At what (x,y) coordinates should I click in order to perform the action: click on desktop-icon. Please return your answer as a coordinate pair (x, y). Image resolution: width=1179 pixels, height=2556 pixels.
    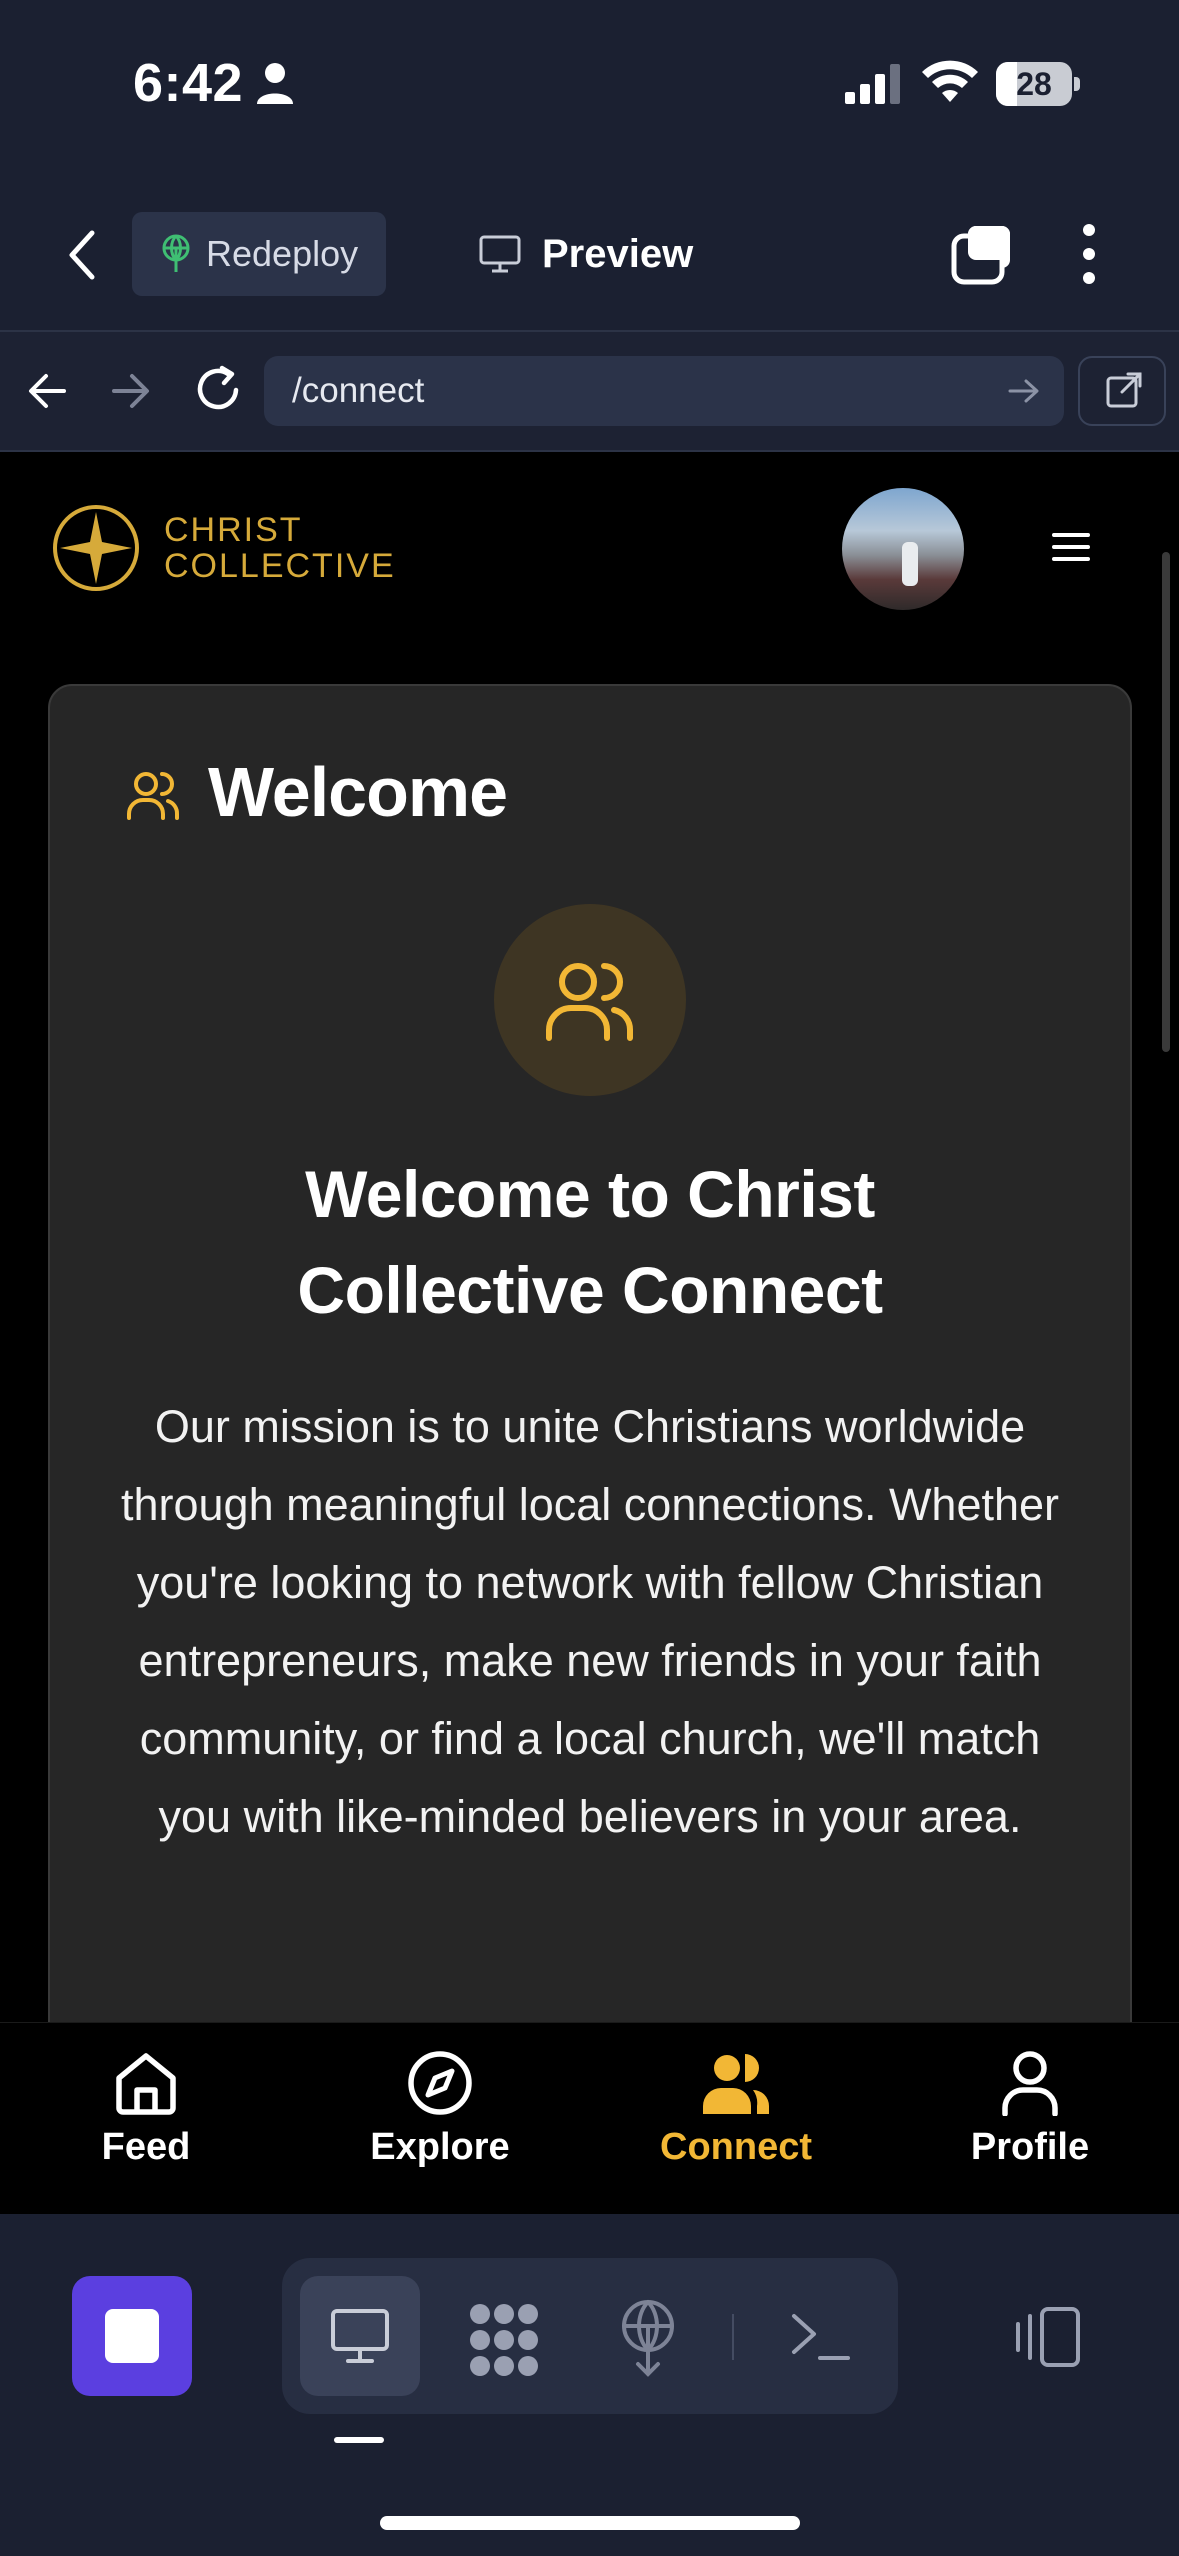
    Looking at the image, I should click on (360, 2336).